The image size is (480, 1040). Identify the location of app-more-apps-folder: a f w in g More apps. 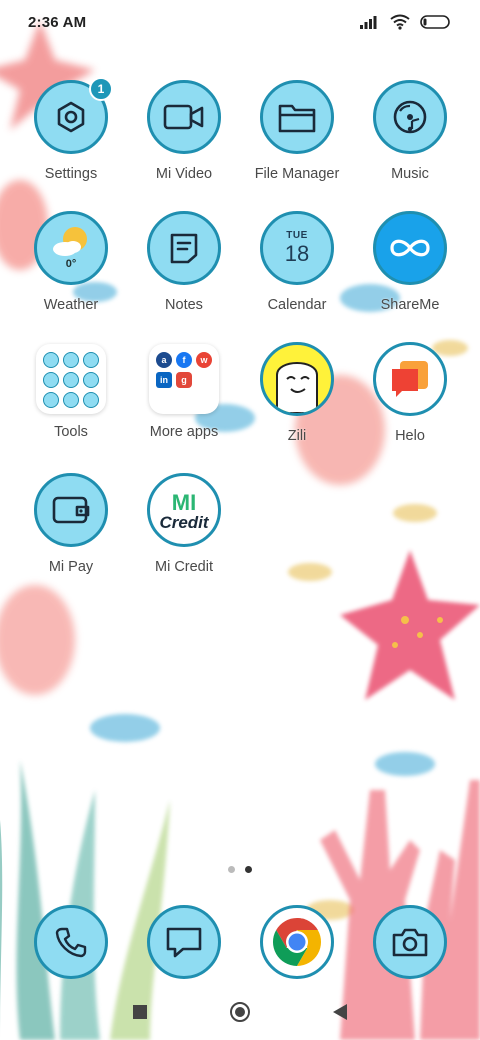
(184, 391).